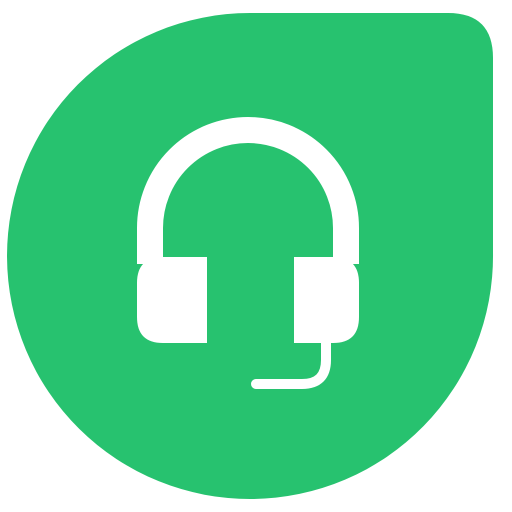  I want to click on left-ear-cup, so click(172, 300).